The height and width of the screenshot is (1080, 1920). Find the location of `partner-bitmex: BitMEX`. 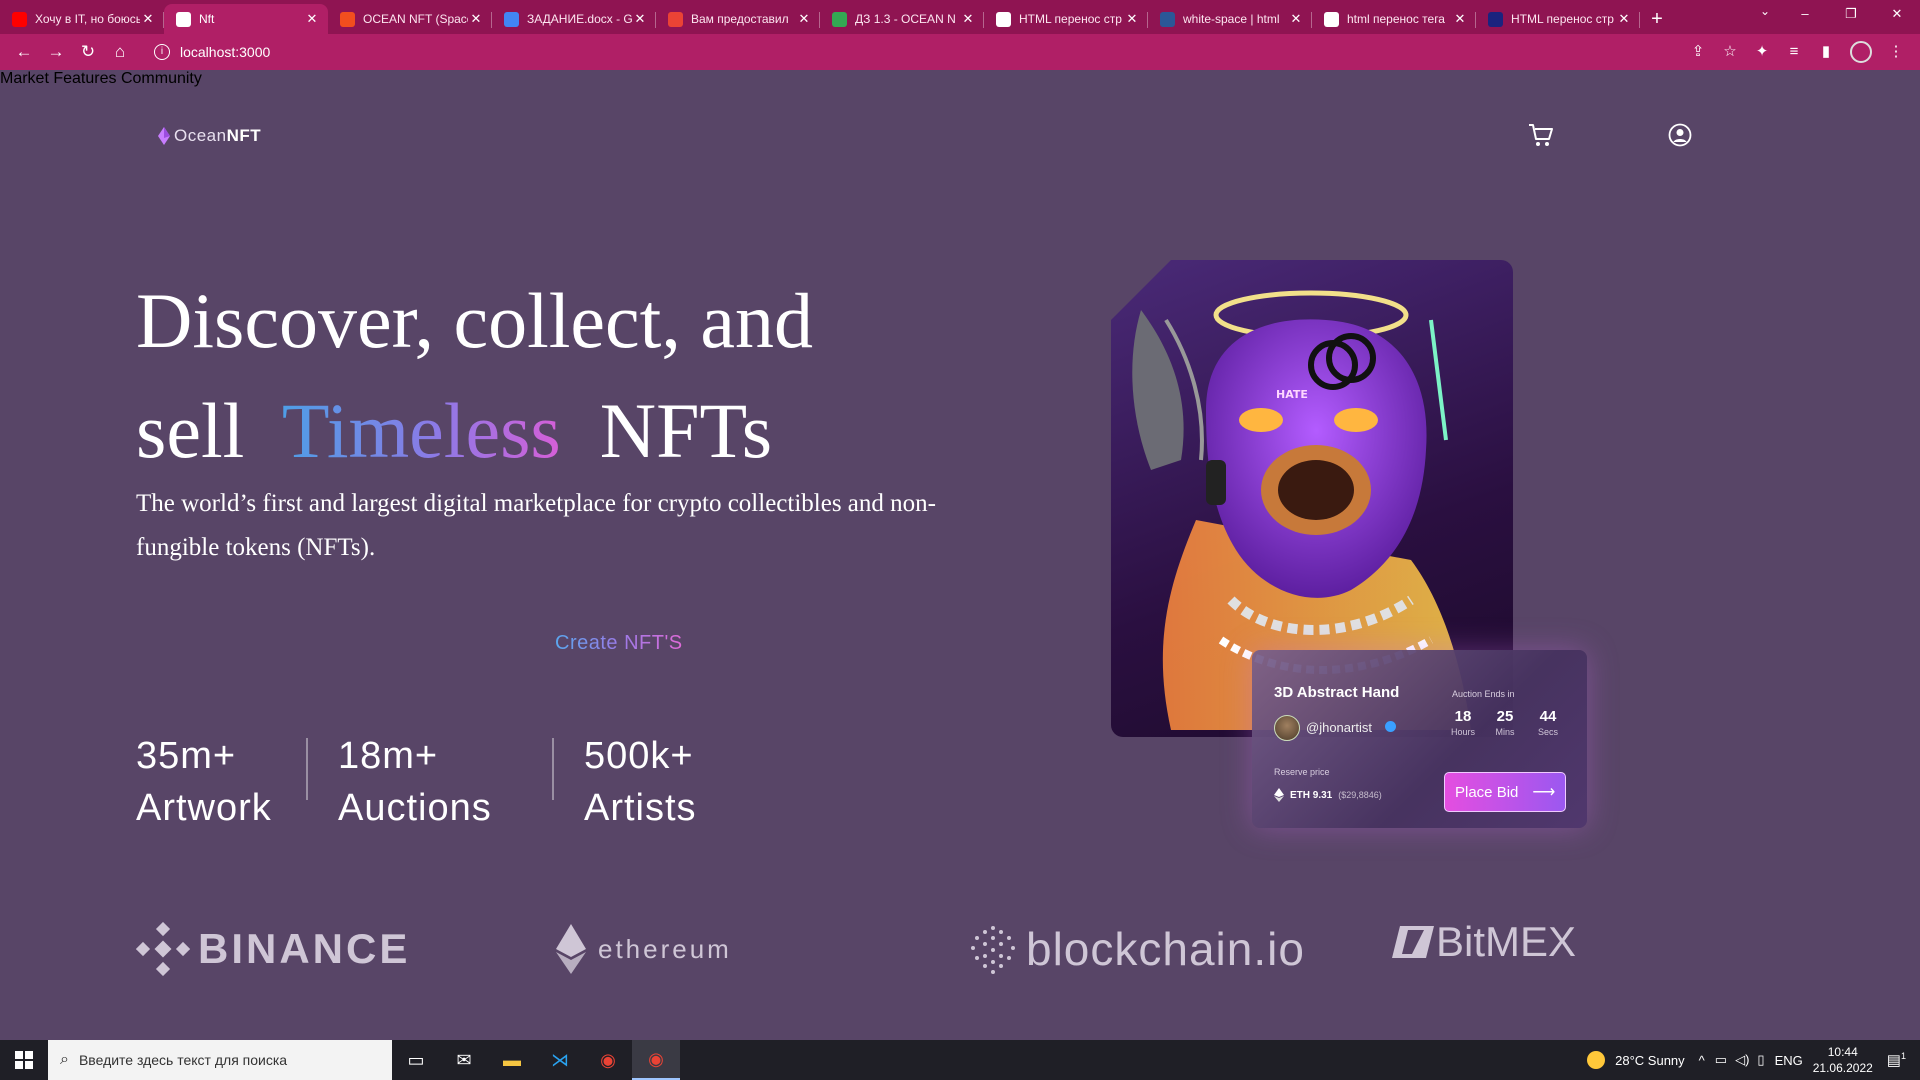

partner-bitmex: BitMEX is located at coordinates (1483, 942).